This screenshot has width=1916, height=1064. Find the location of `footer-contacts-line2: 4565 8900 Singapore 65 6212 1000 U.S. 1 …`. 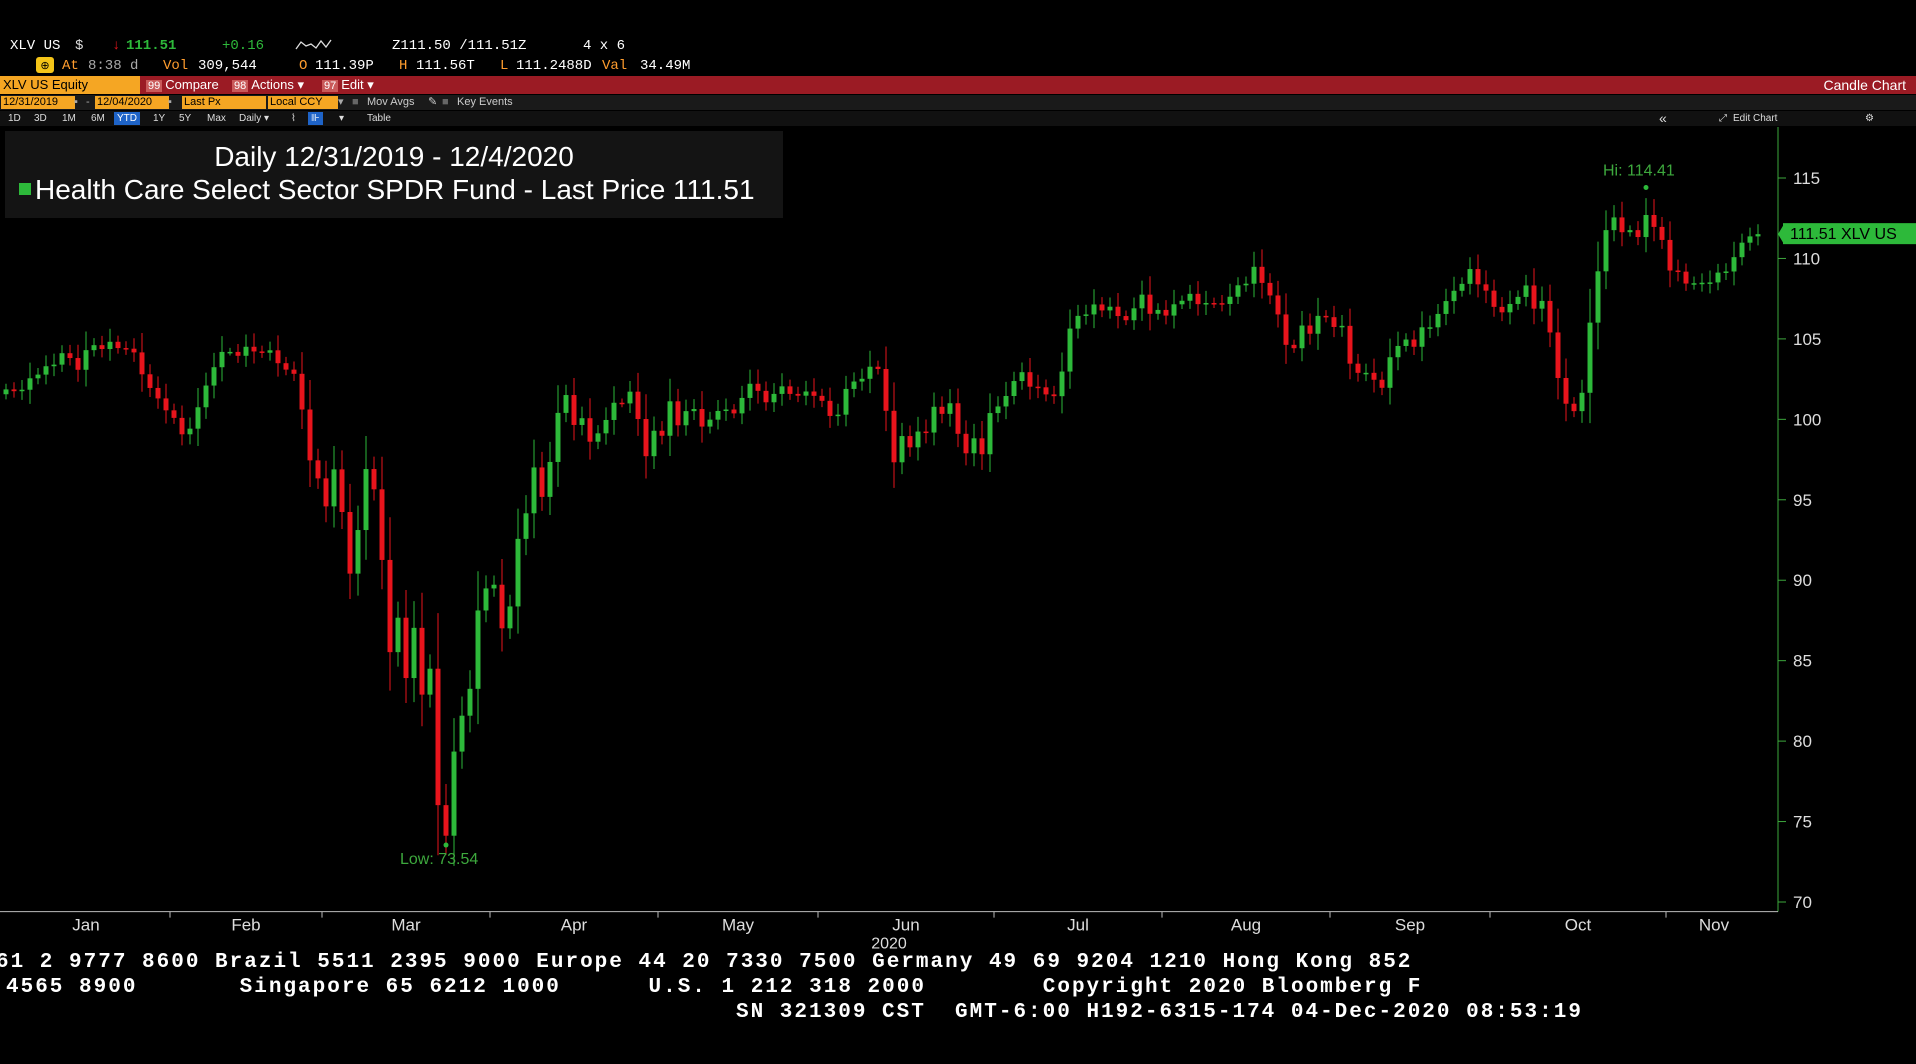

footer-contacts-line2: 4565 8900 Singapore 65 6212 1000 U.S. 1 … is located at coordinates (714, 987).